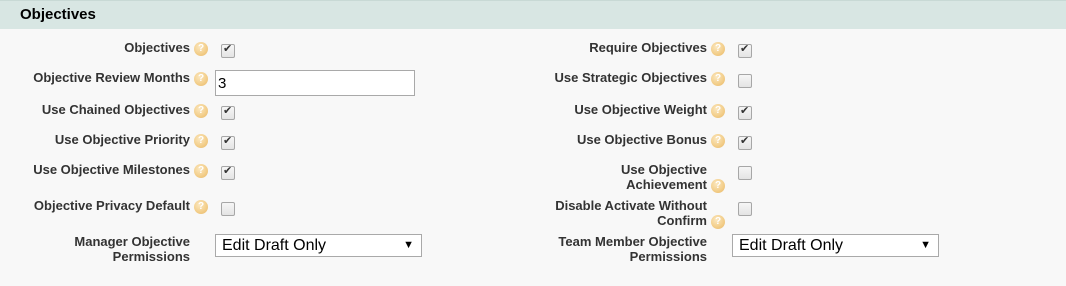  What do you see at coordinates (315, 83) in the screenshot?
I see `review-months-input` at bounding box center [315, 83].